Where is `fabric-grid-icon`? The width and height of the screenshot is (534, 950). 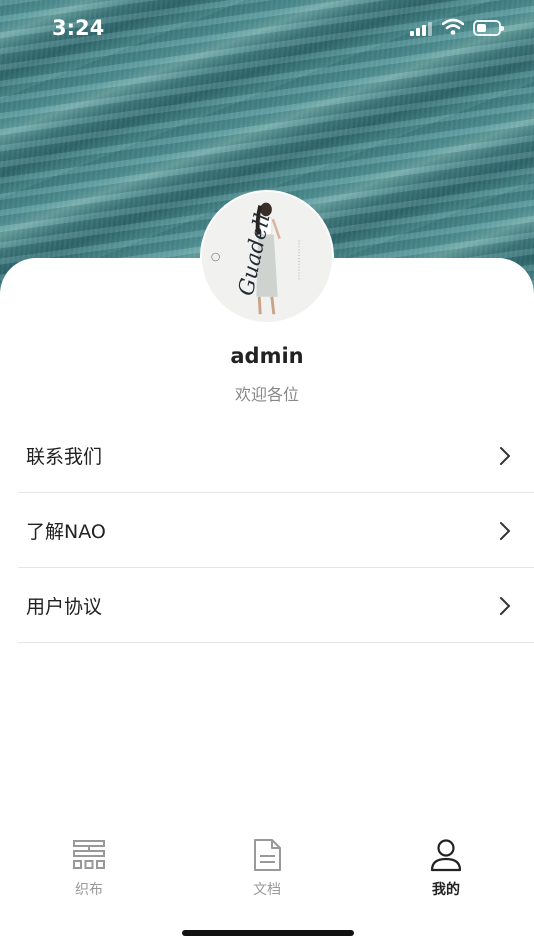 fabric-grid-icon is located at coordinates (89, 854).